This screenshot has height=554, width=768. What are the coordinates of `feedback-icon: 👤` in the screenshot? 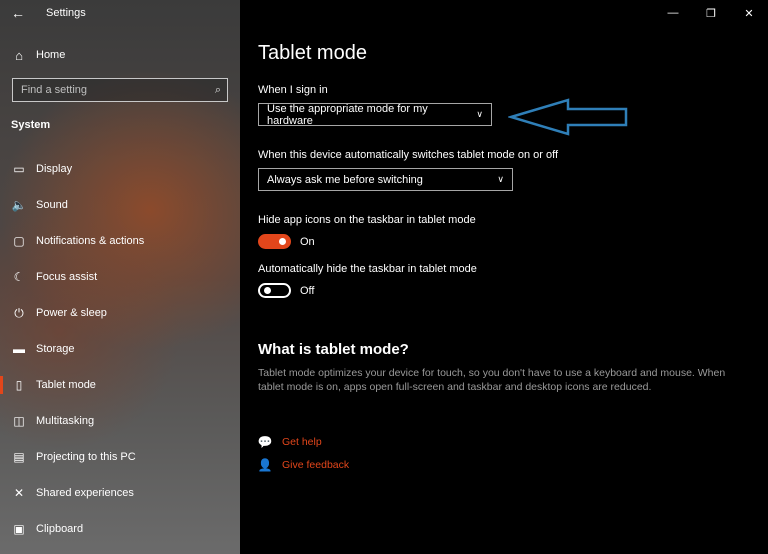 It's located at (265, 465).